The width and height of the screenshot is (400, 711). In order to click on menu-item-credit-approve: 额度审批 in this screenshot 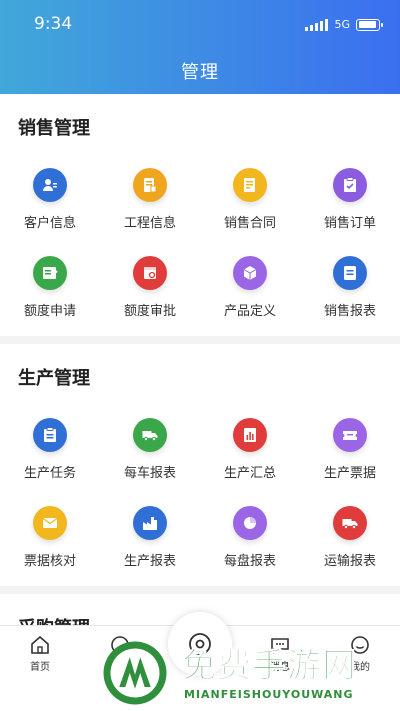, I will do `click(150, 282)`.